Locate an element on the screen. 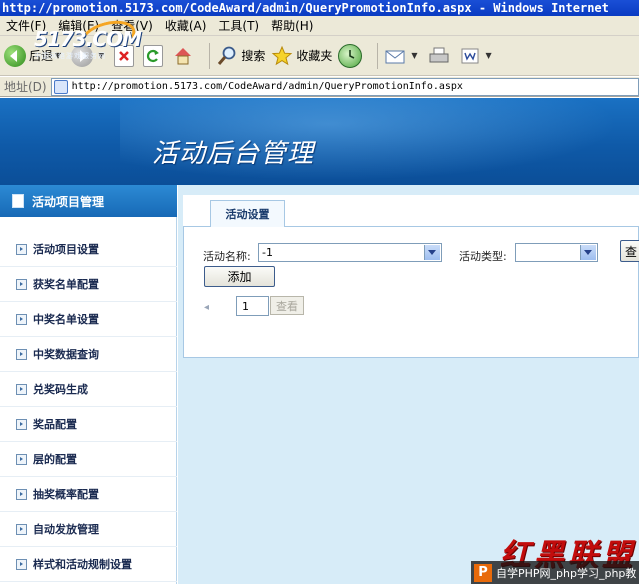 The image size is (639, 584). sidebar-item-label: 奖品配置 is located at coordinates (55, 424).